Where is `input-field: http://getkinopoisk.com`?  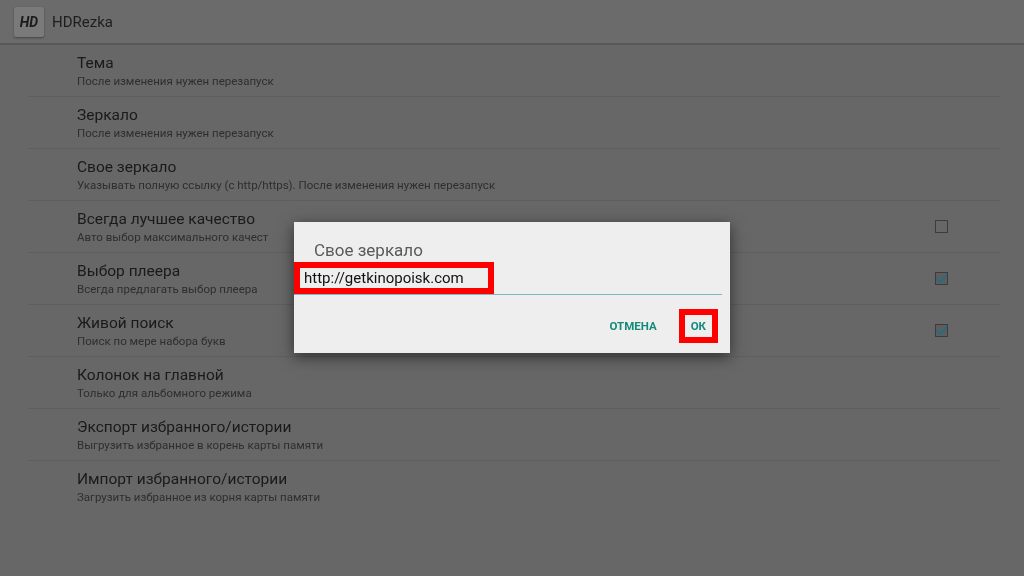 input-field: http://getkinopoisk.com is located at coordinates (394, 278).